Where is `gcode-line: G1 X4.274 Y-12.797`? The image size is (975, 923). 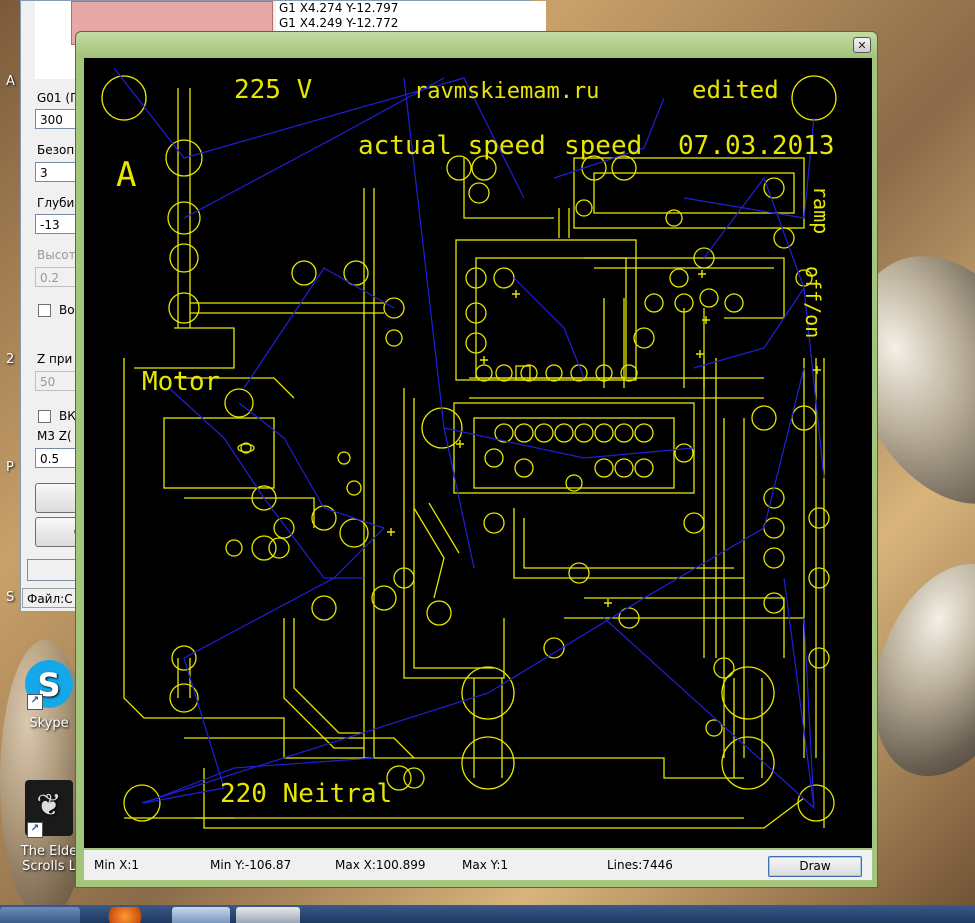
gcode-line: G1 X4.274 Y-12.797 is located at coordinates (339, 8).